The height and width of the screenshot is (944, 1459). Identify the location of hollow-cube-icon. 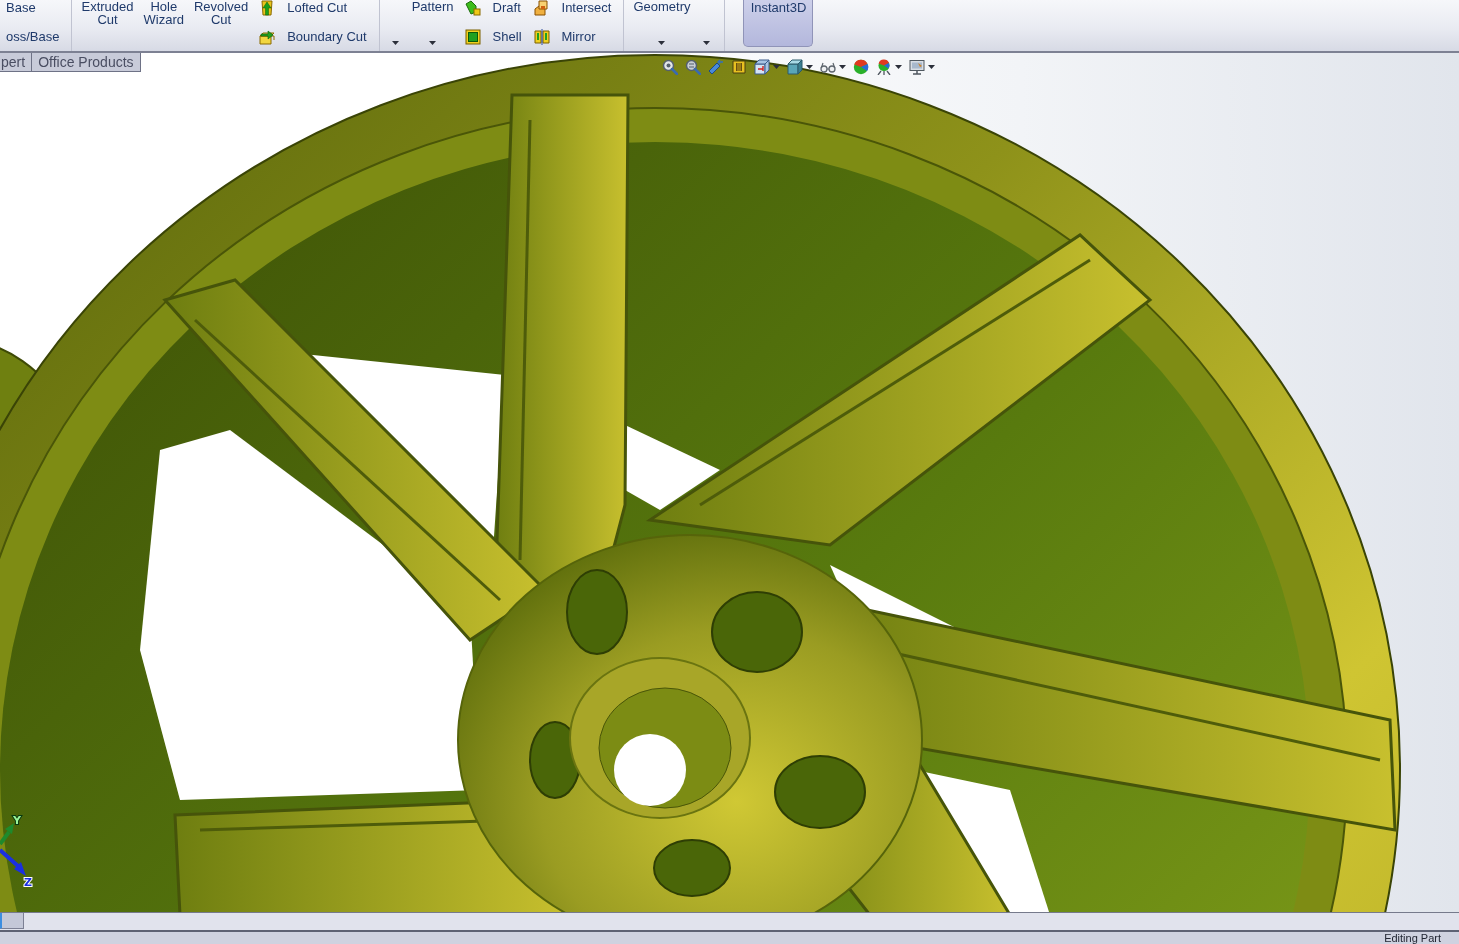
(472, 37).